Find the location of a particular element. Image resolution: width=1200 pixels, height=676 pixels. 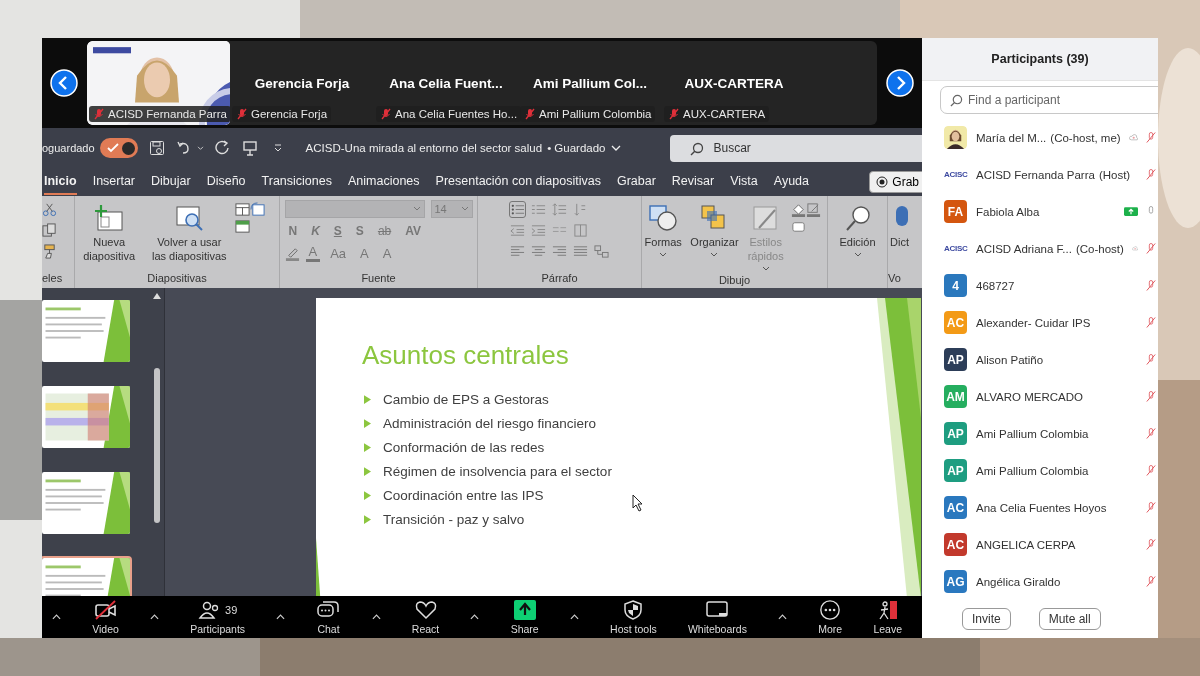

ribbon-tab: Grabar is located at coordinates (636, 182).